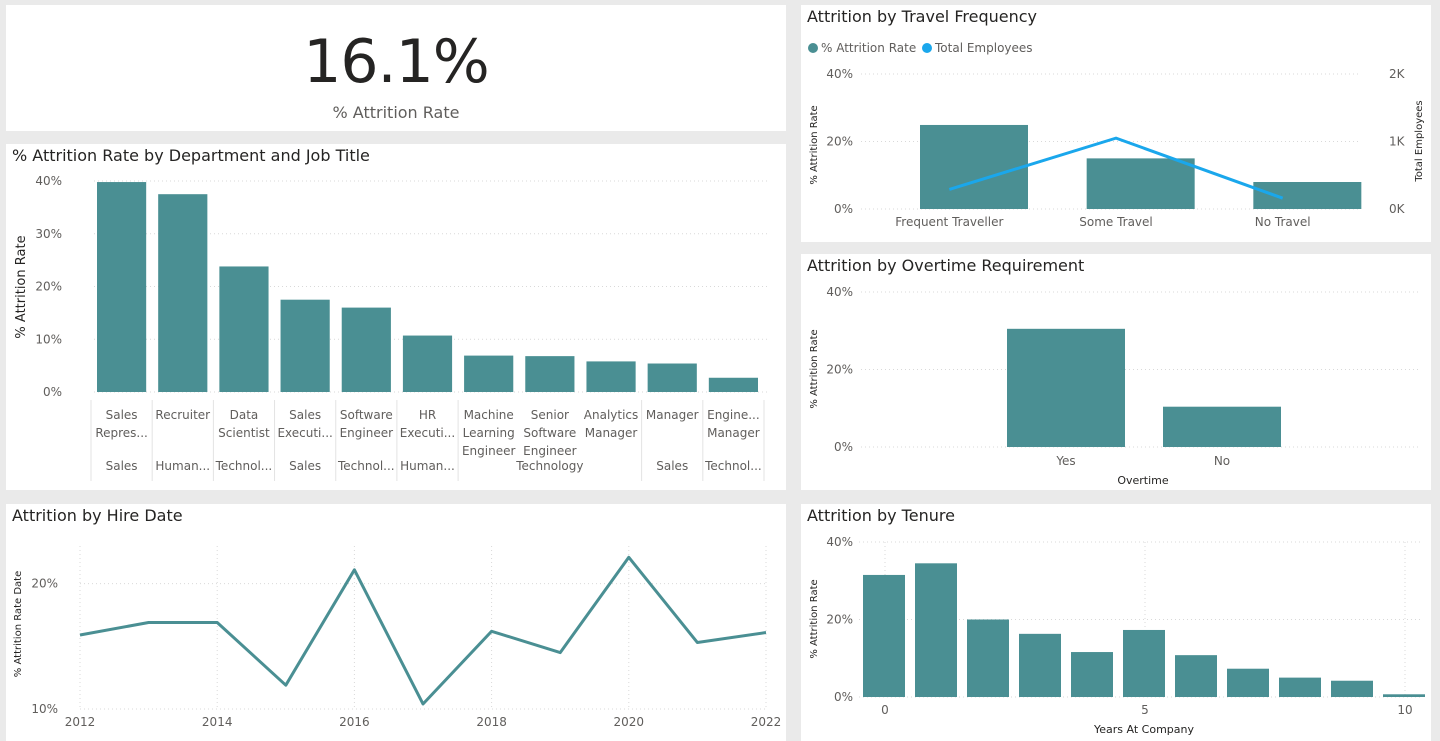 This screenshot has width=1440, height=741. What do you see at coordinates (1145, 710) in the screenshot?
I see `x-tick-label: 5` at bounding box center [1145, 710].